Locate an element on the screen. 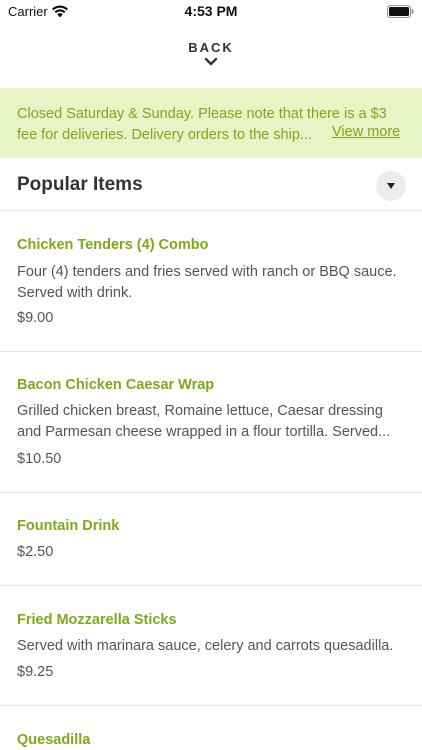 This screenshot has width=422, height=750. section-collapse-button is located at coordinates (391, 186).